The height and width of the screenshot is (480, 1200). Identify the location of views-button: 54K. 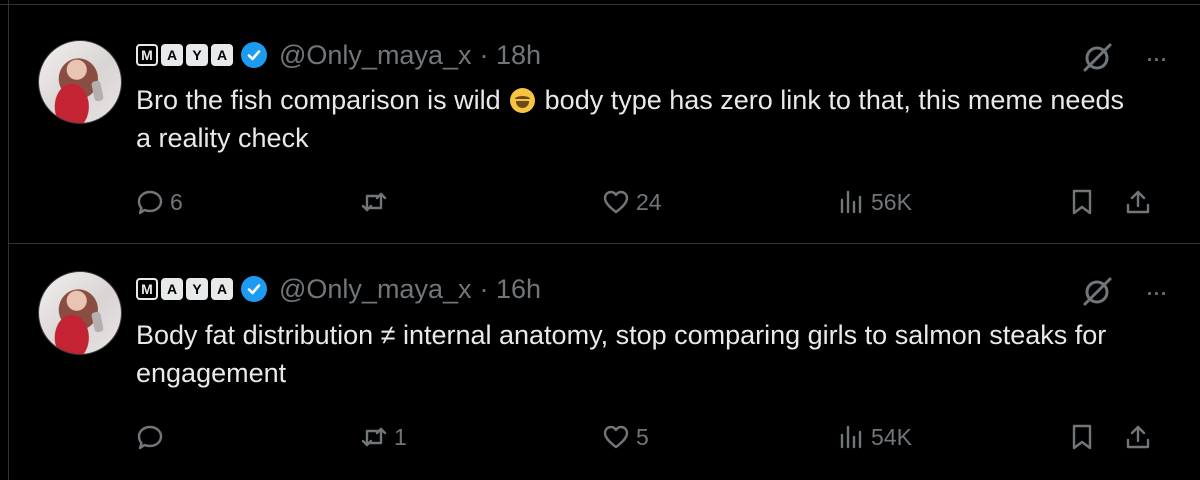
(874, 437).